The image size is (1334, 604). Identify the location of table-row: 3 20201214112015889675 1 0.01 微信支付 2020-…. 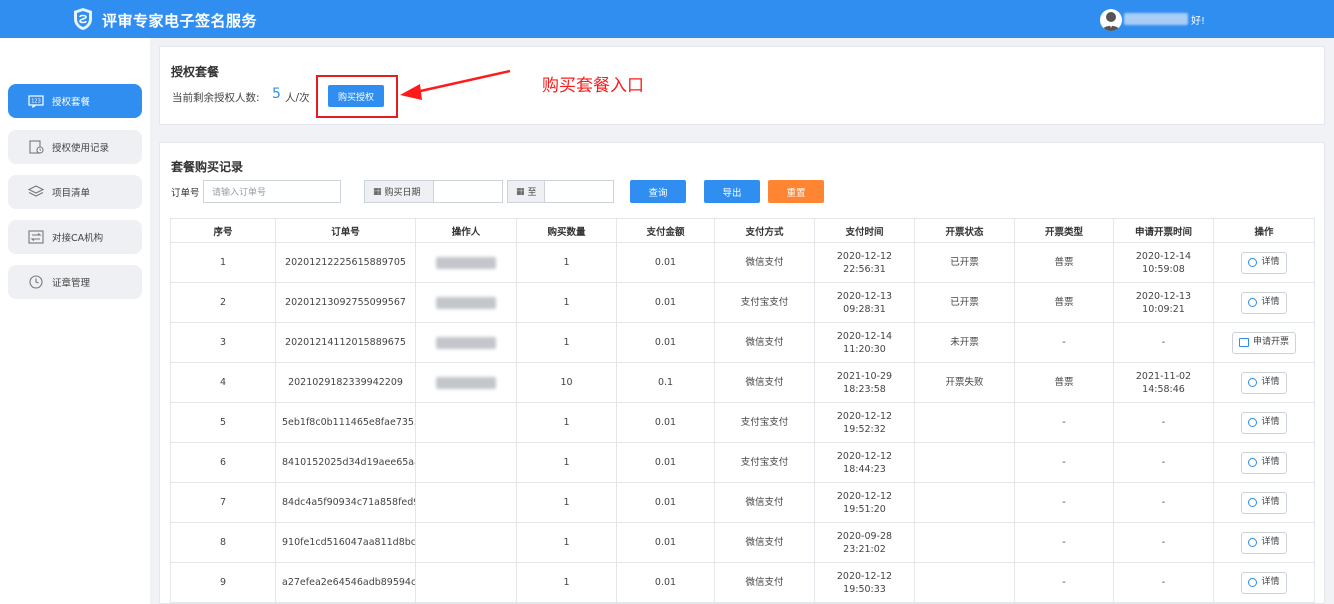
(742, 342).